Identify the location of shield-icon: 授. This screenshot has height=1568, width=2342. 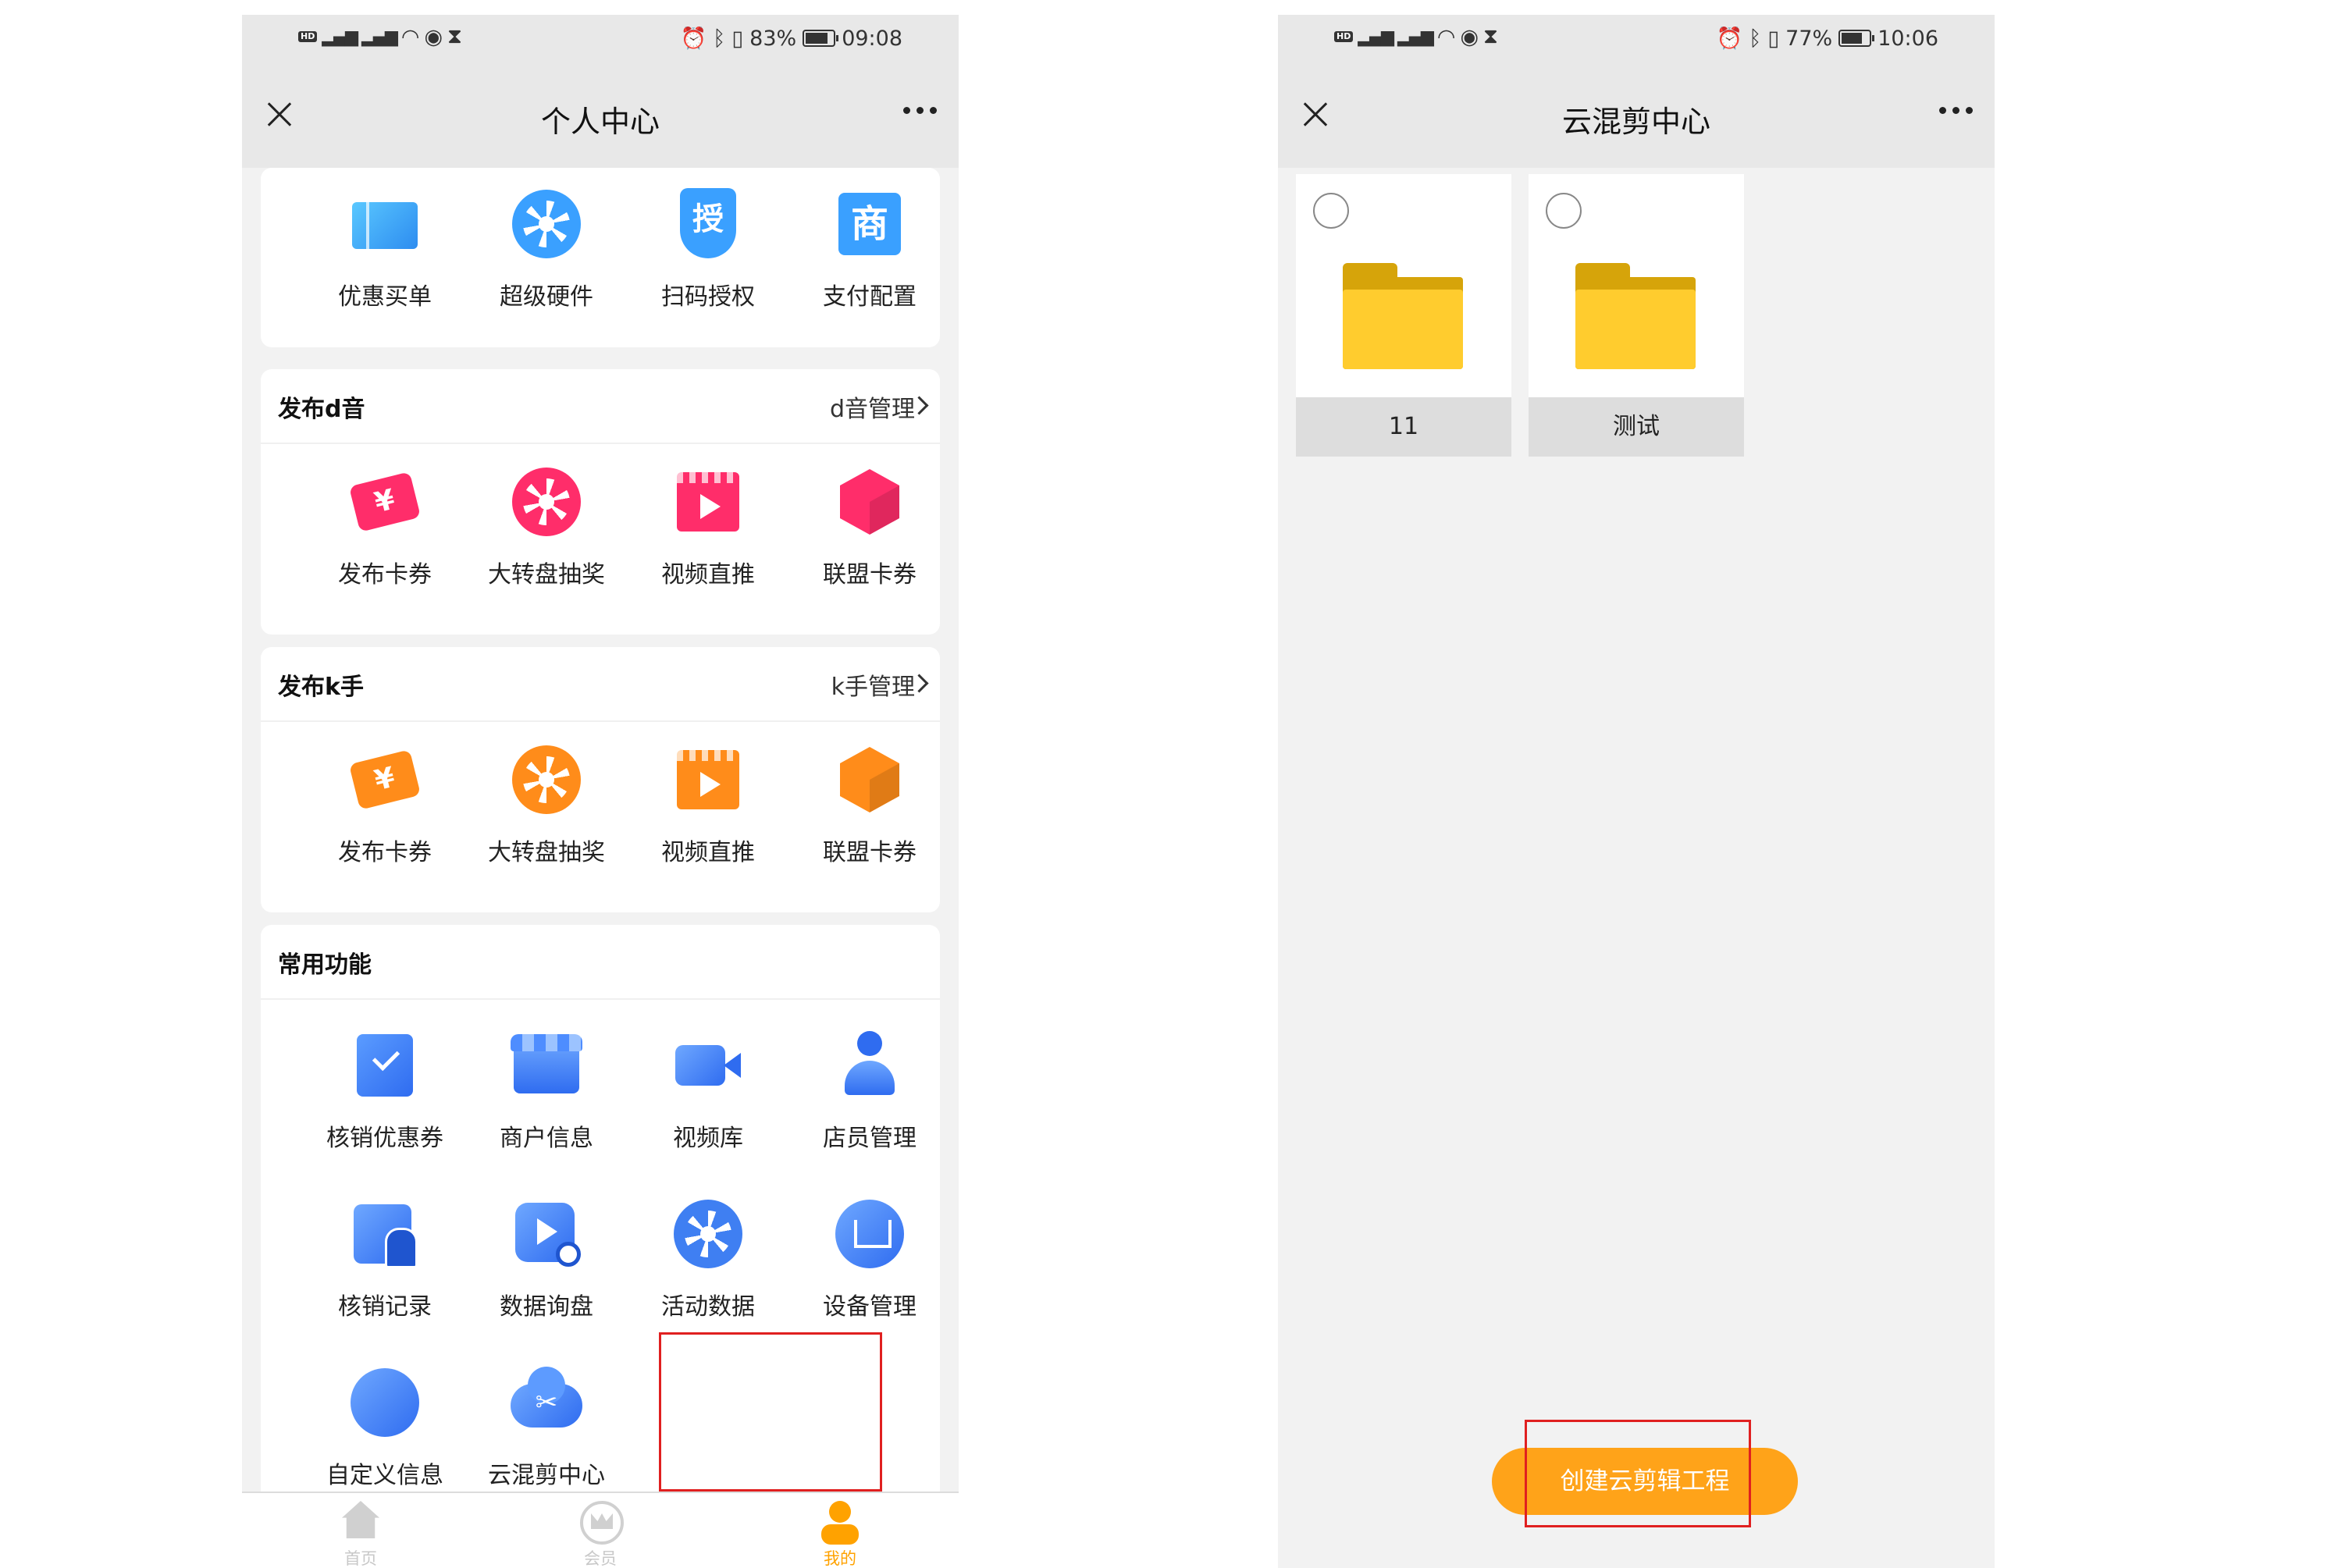
(708, 223).